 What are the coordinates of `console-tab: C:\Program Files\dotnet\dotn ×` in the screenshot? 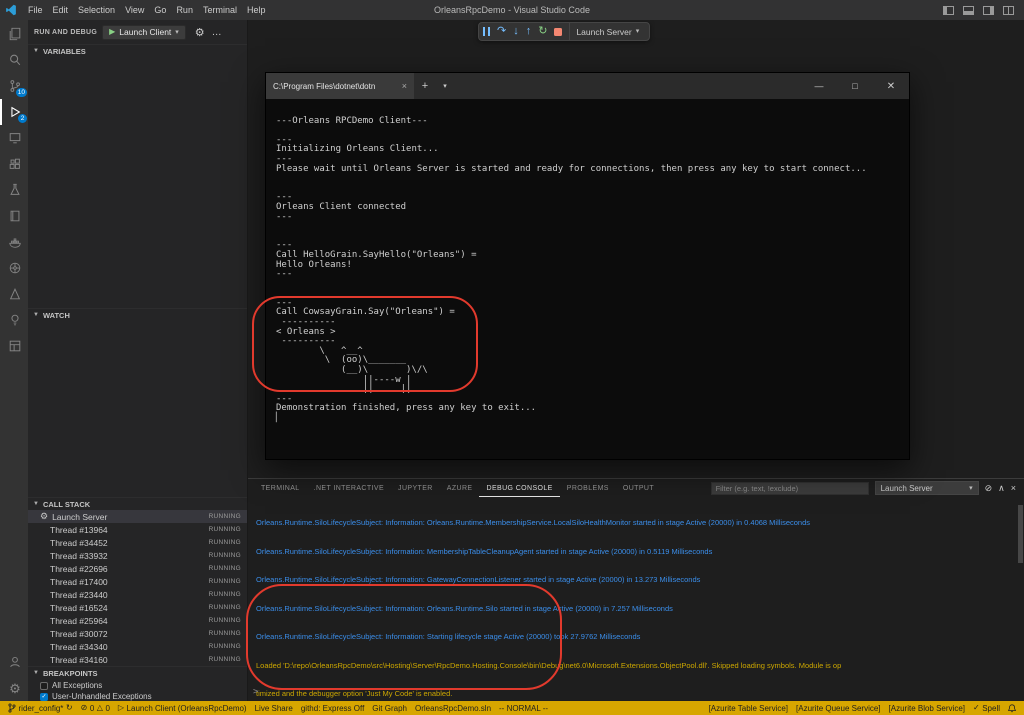 It's located at (340, 86).